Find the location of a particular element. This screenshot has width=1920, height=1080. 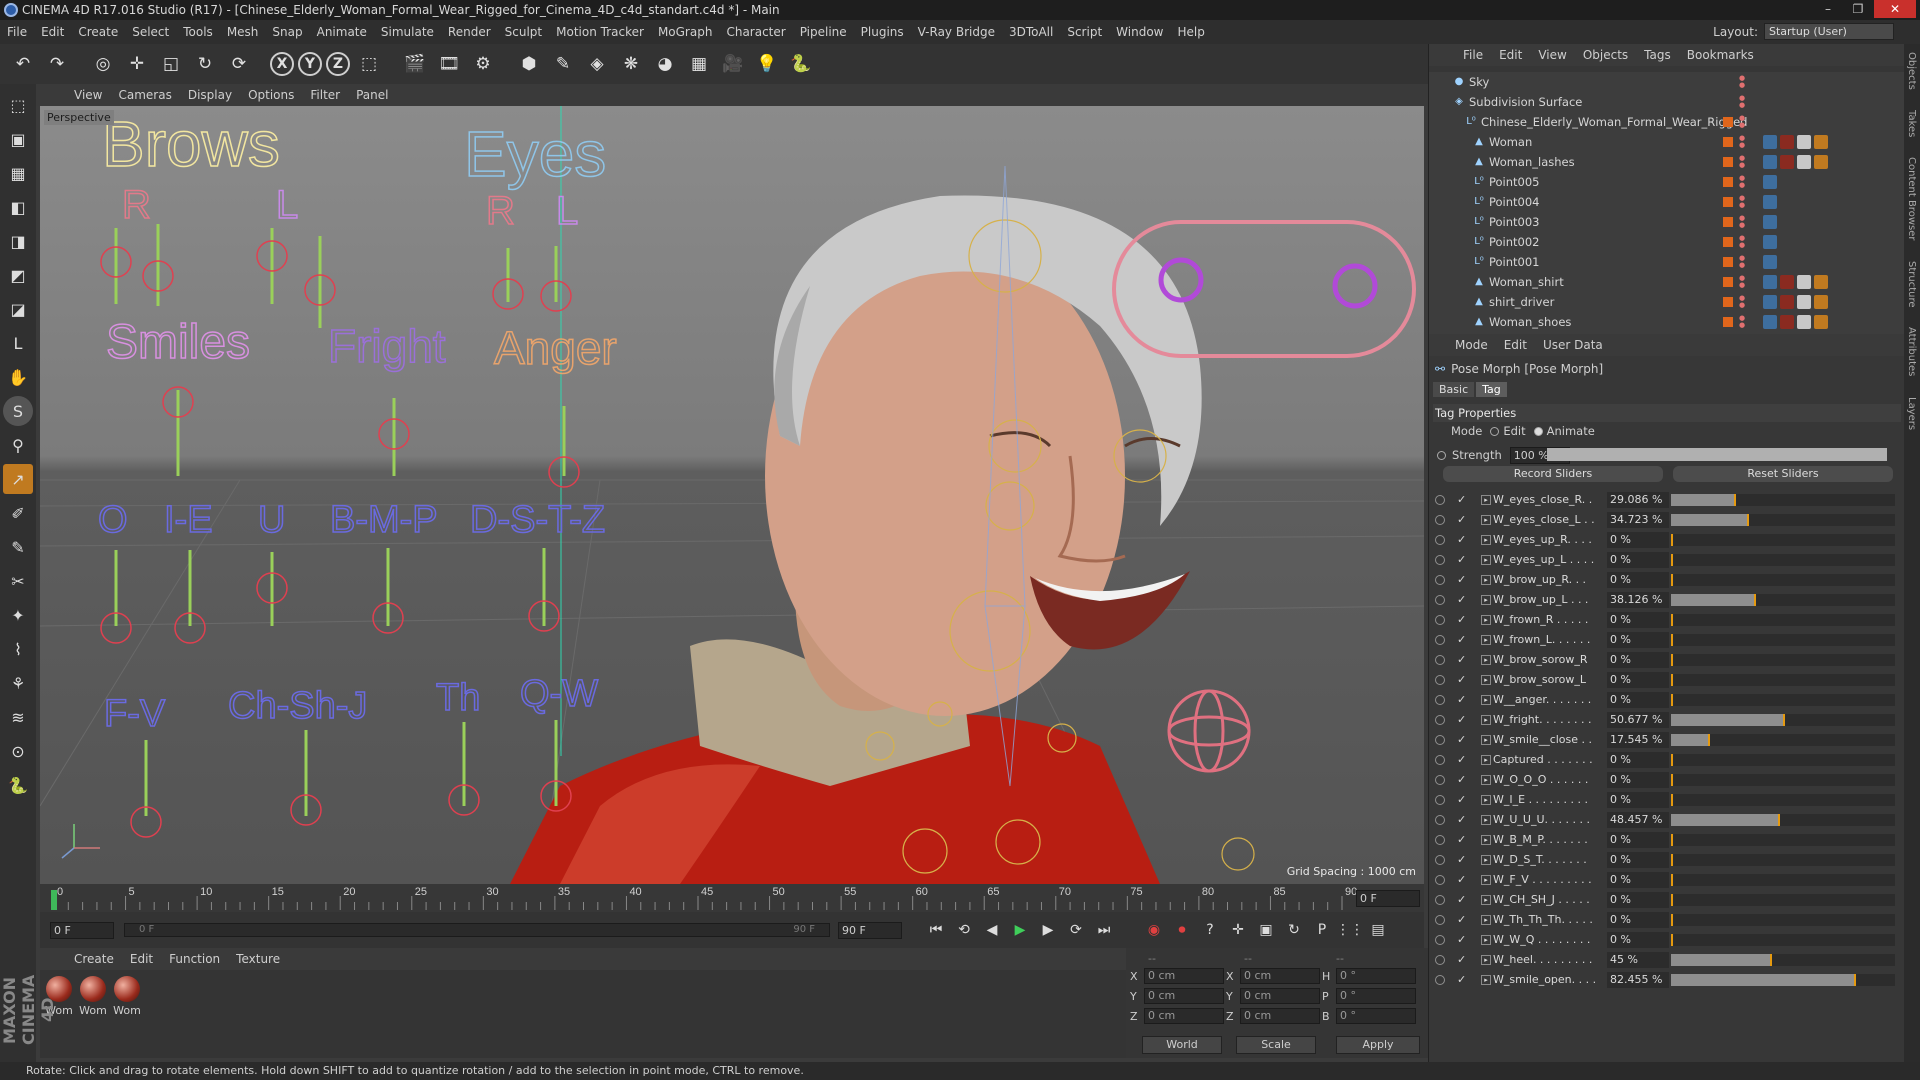

object-menu-edit: Edit is located at coordinates (1510, 55).